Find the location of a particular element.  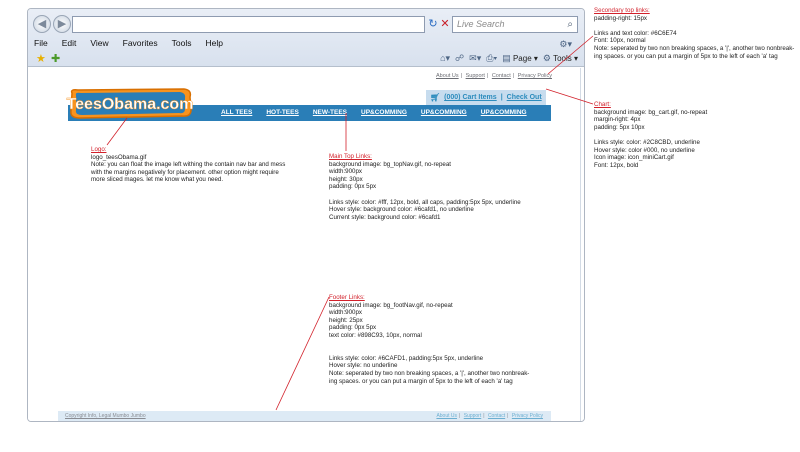

nav-upcoming-1: UP&COMMING is located at coordinates (384, 113).